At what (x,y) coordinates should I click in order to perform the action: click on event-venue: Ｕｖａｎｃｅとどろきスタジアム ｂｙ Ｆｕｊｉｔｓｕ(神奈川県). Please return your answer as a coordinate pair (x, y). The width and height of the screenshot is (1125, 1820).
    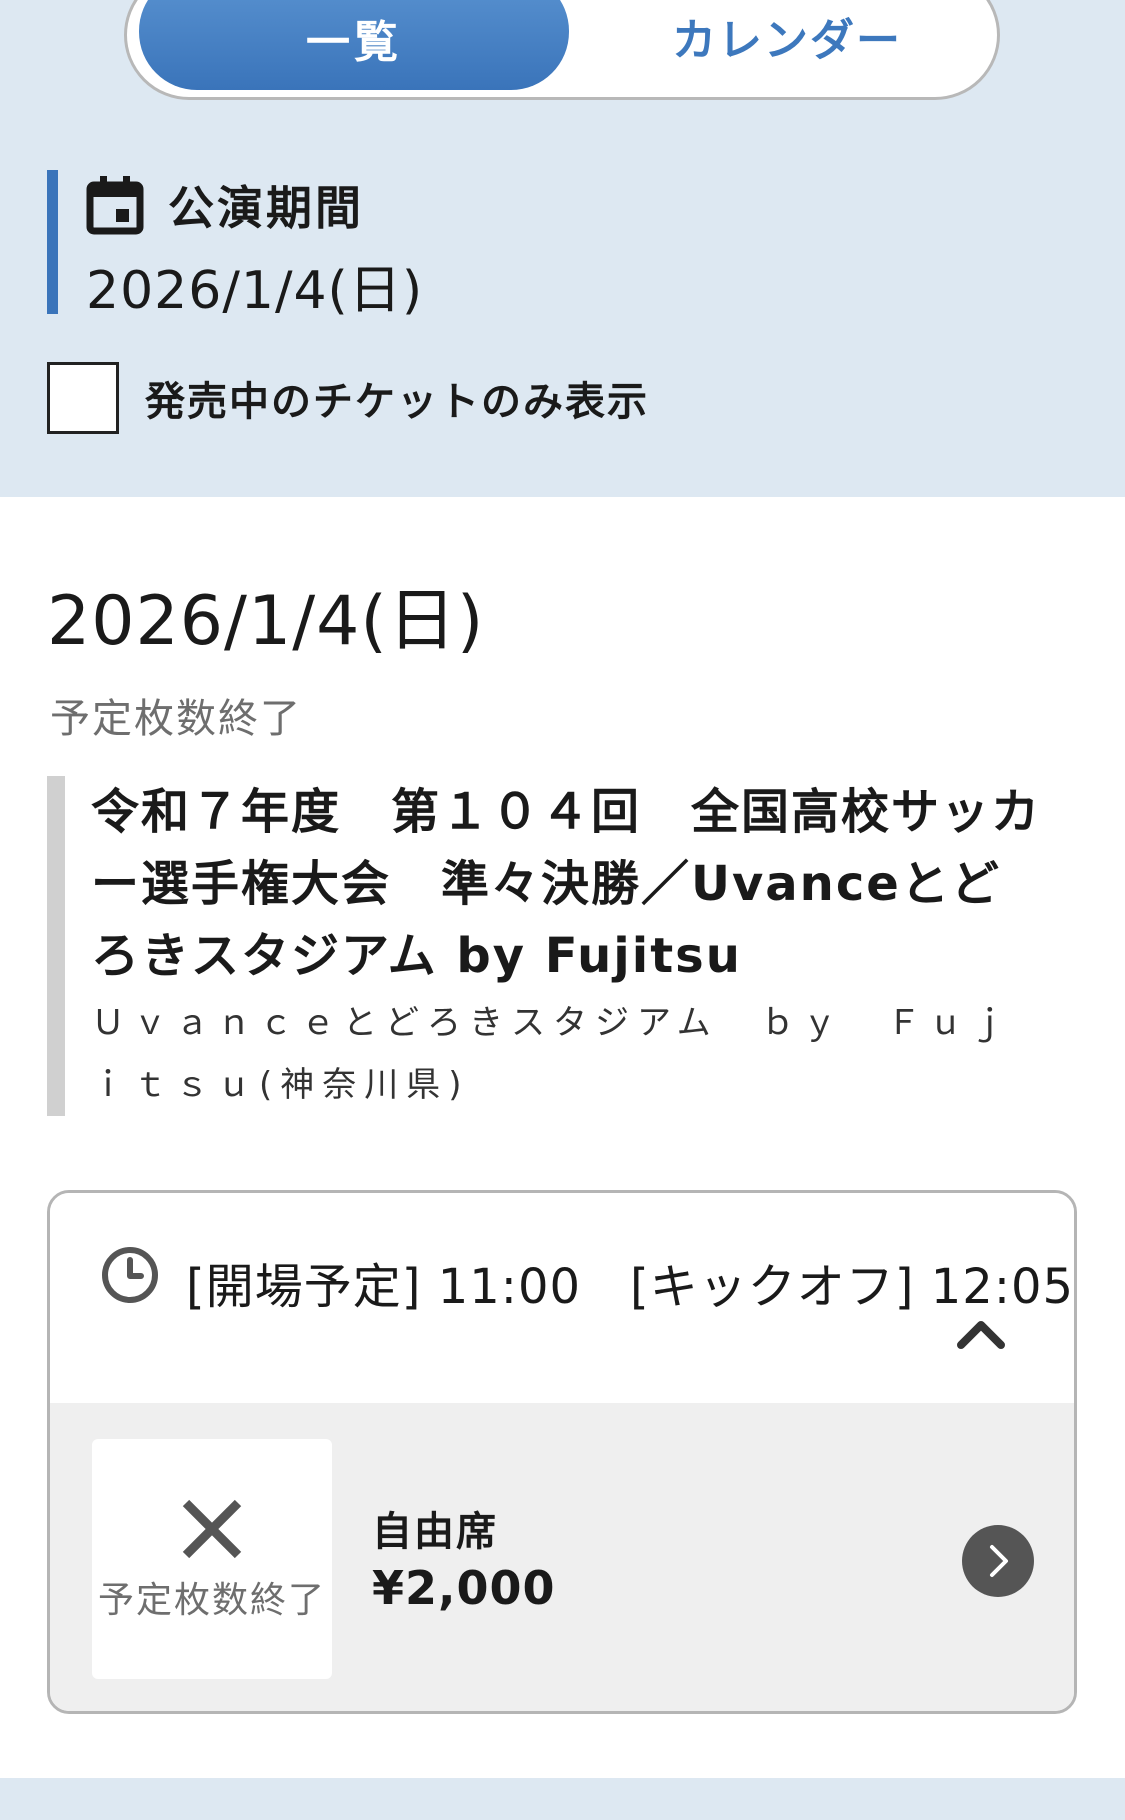
    Looking at the image, I should click on (552, 1054).